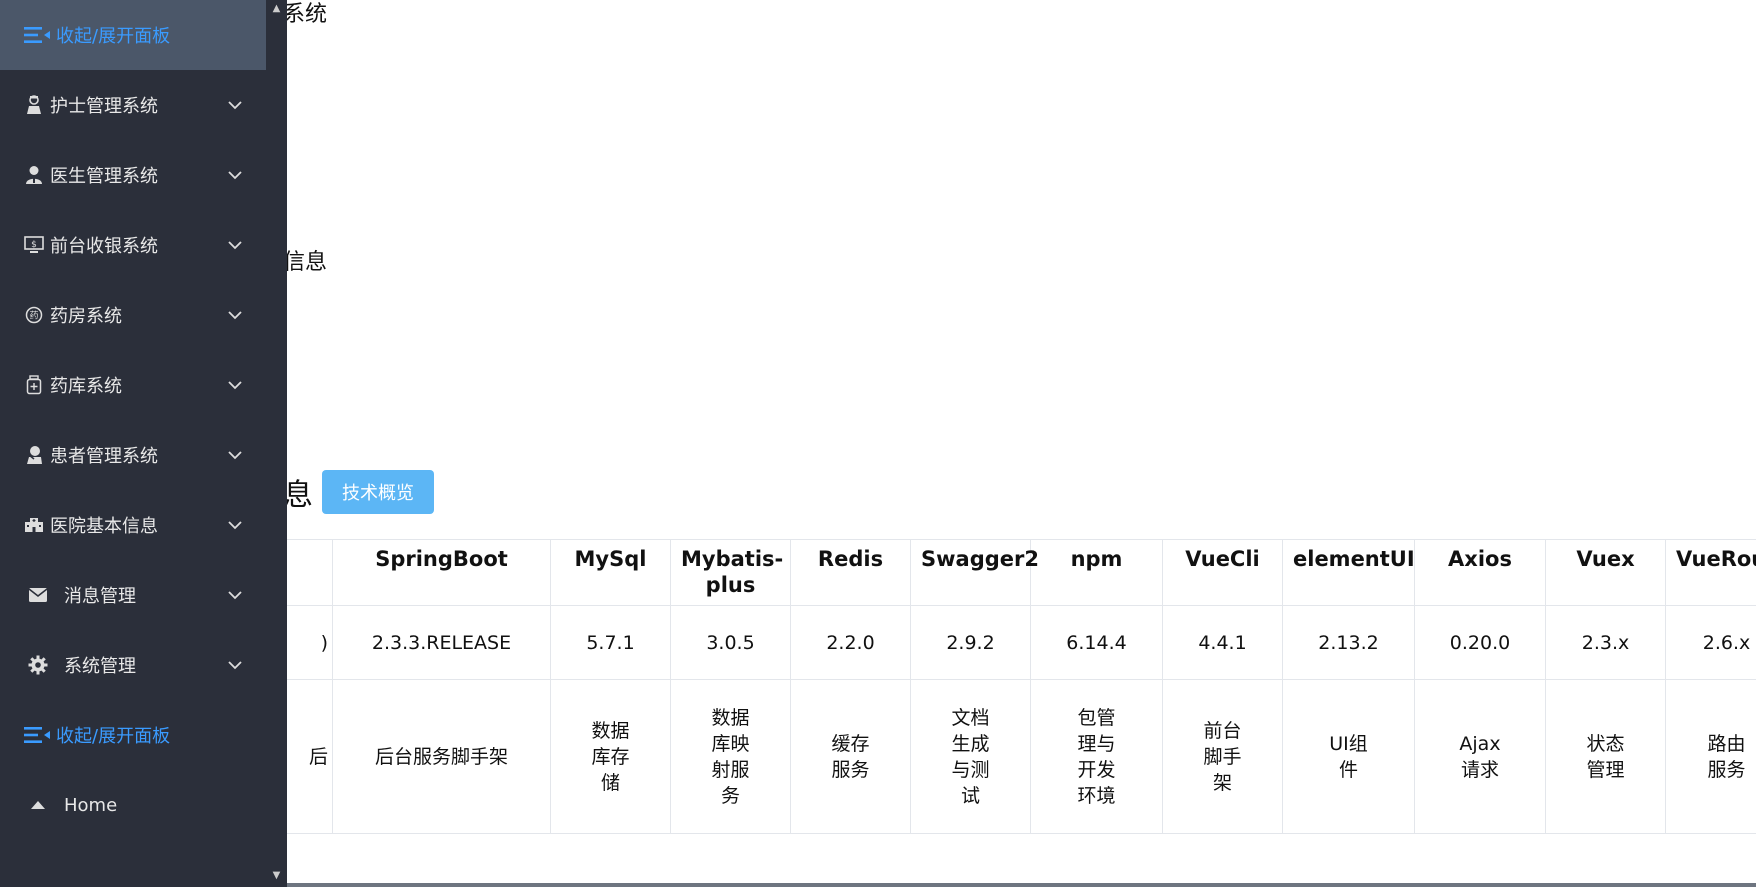 The width and height of the screenshot is (1756, 887). Describe the element at coordinates (730, 642) in the screenshot. I see `table-cell: 3.0.5` at that location.